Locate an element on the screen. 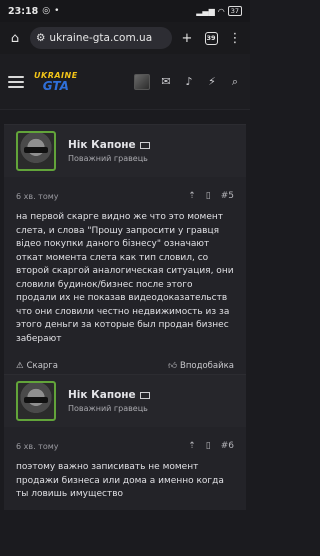 Image resolution: width=320 pixels, height=556 pixels. address-bar: ⚙ ukraine-gta.com.ua is located at coordinates (101, 38).